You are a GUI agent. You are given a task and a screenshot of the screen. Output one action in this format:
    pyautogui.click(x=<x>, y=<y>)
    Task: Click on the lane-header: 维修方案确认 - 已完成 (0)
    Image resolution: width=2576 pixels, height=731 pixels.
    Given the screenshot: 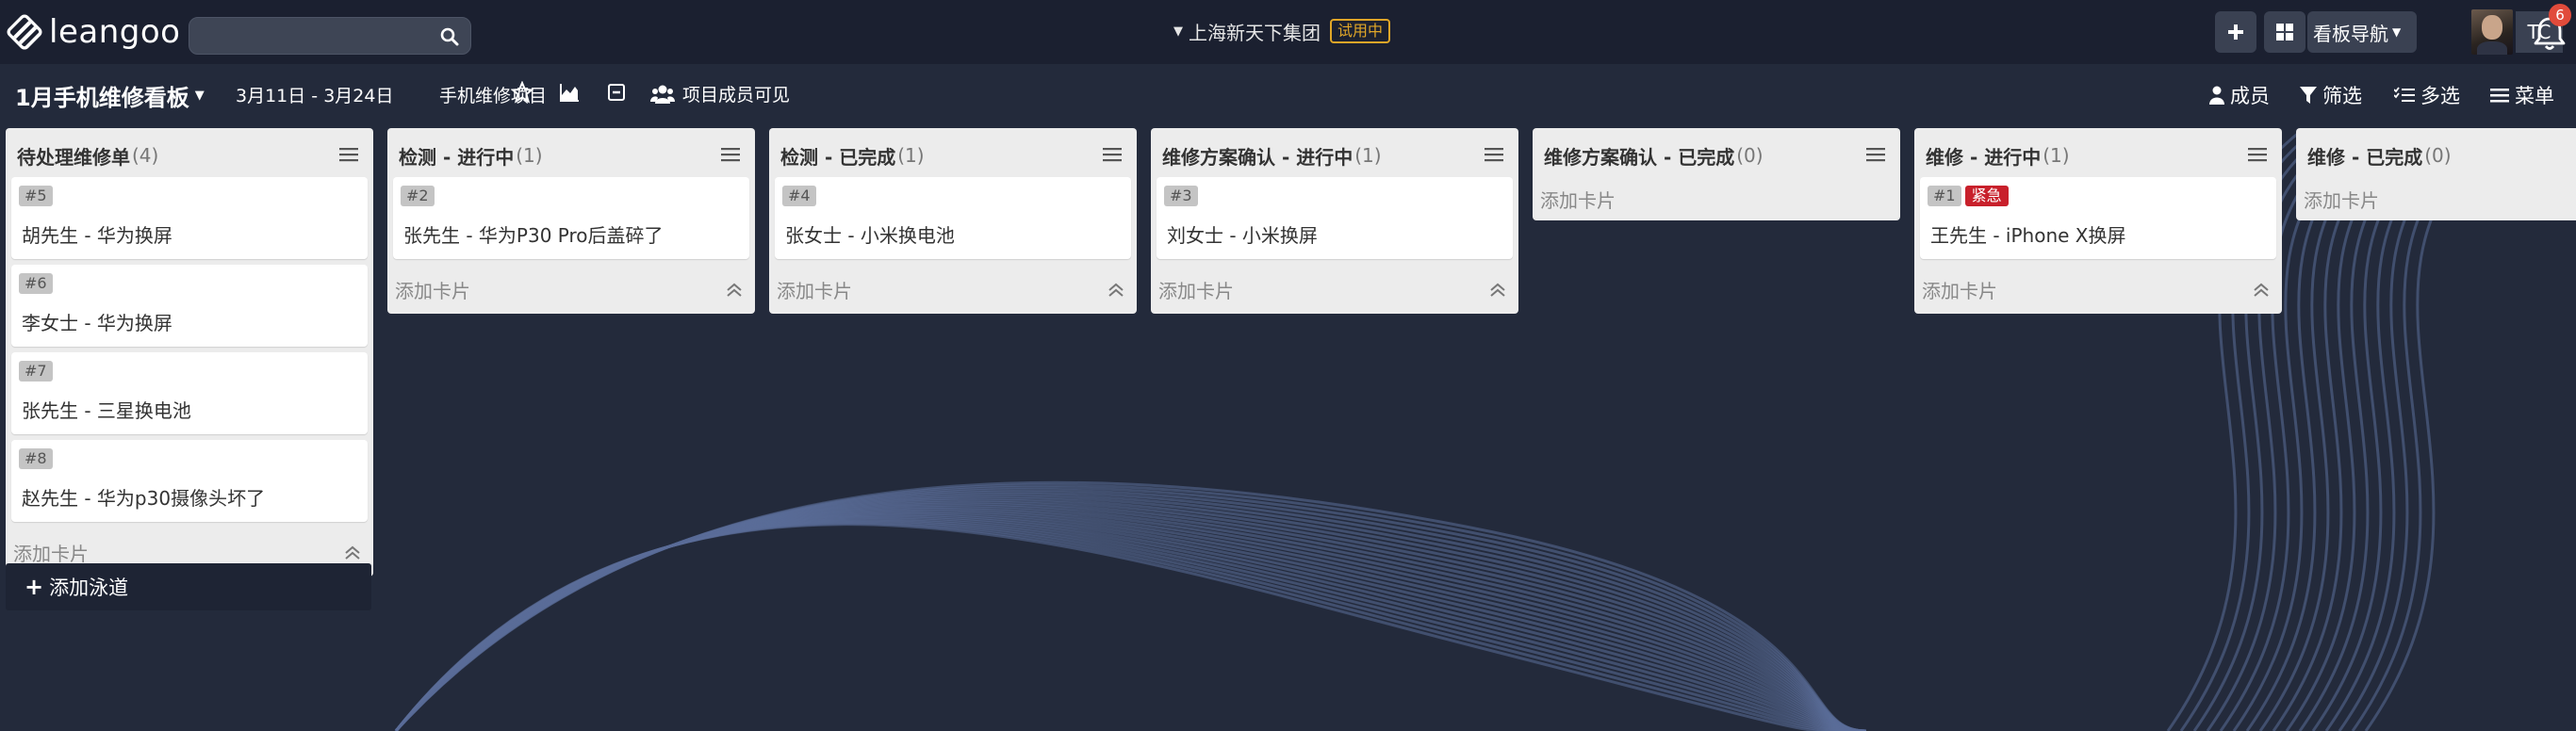 What is the action you would take?
    pyautogui.click(x=1717, y=156)
    